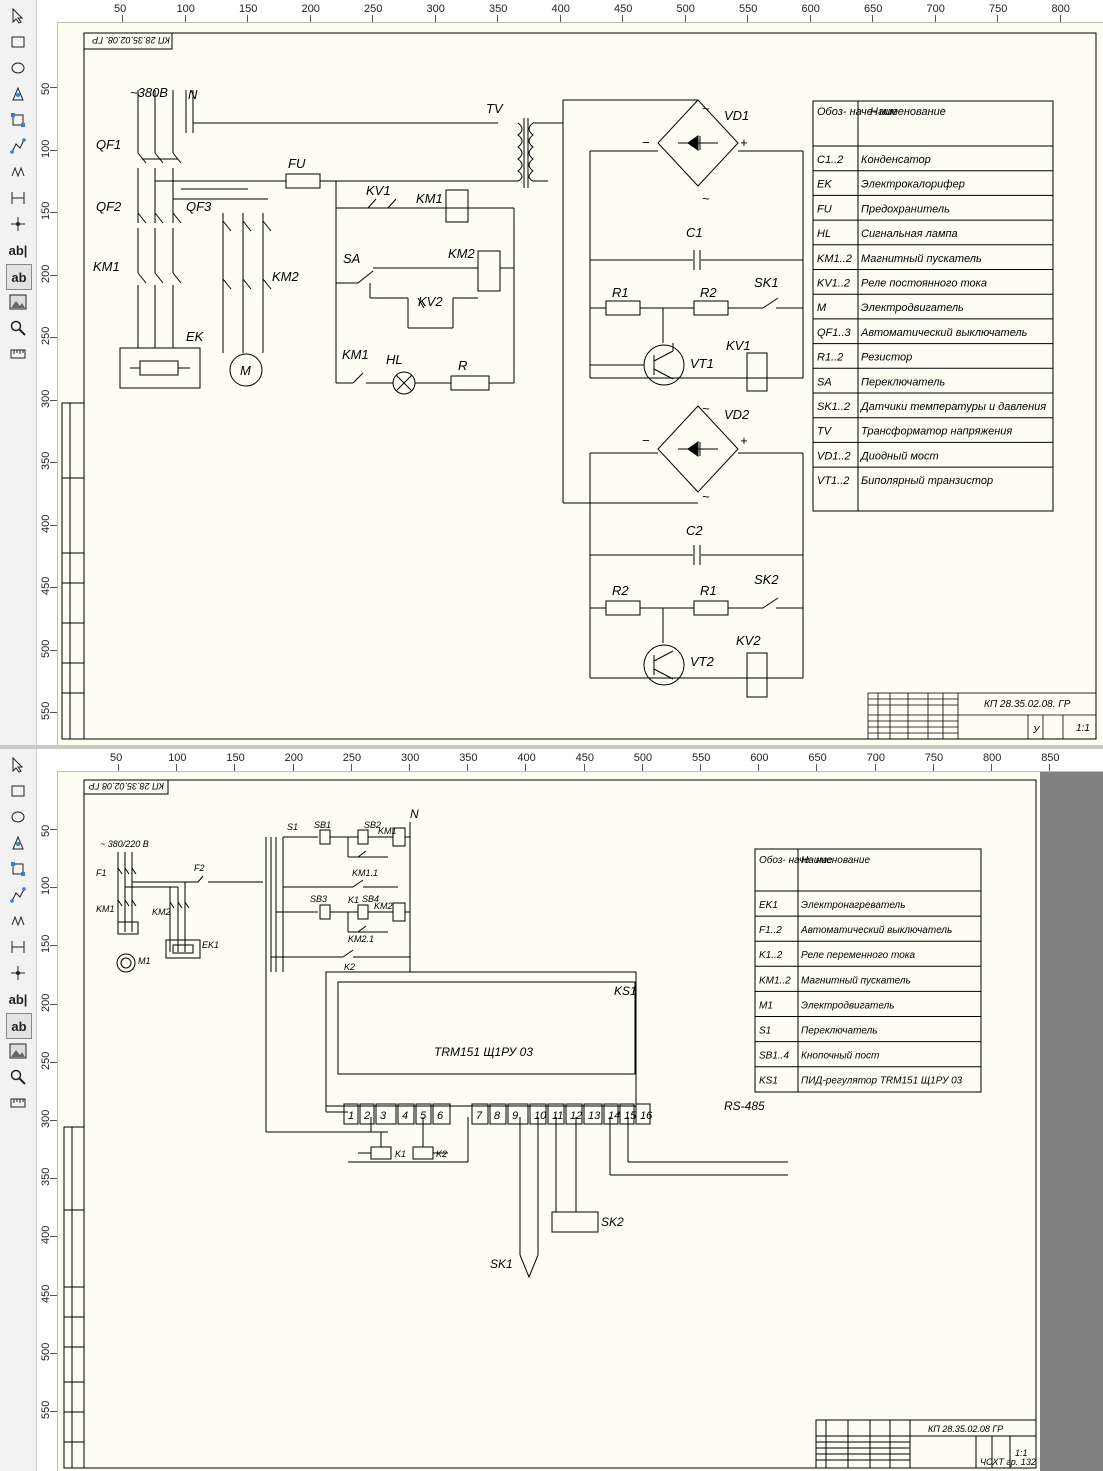  What do you see at coordinates (847, 1005) in the screenshot?
I see `table-cell-name: Электродвигатель` at bounding box center [847, 1005].